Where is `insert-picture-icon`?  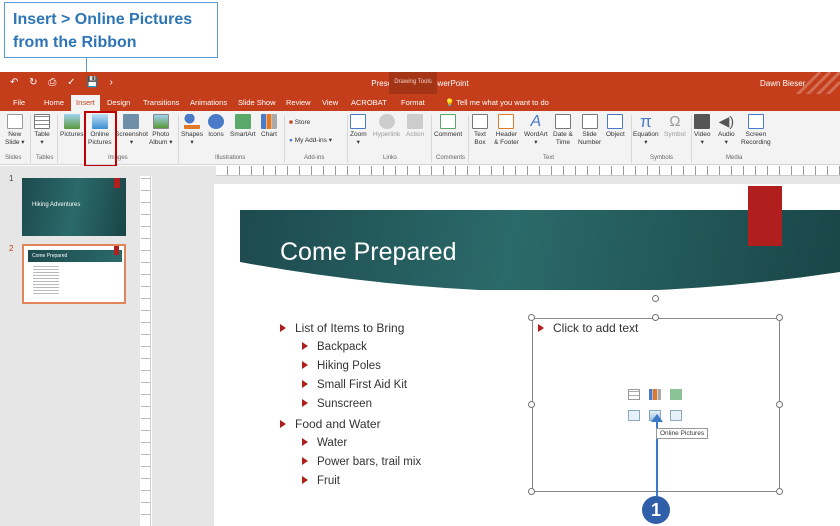 insert-picture-icon is located at coordinates (634, 415).